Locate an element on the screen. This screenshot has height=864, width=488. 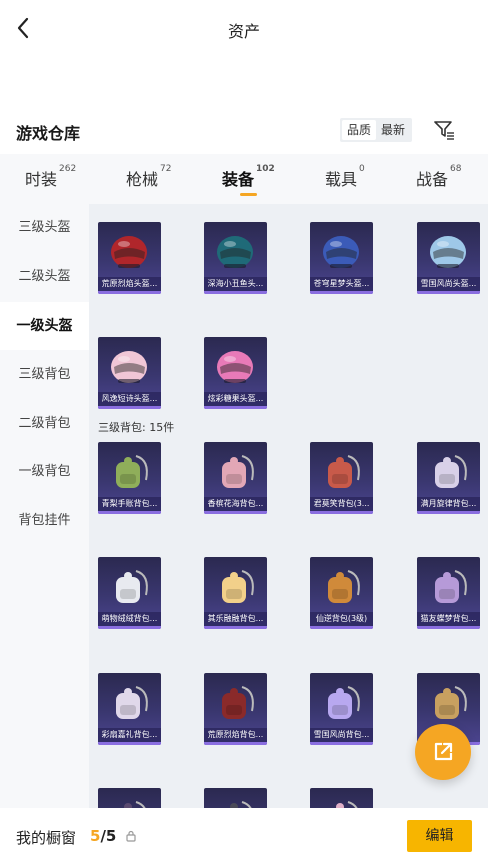
sidebar-item-level1-backpack: 一级背包 is located at coordinates (44, 472).